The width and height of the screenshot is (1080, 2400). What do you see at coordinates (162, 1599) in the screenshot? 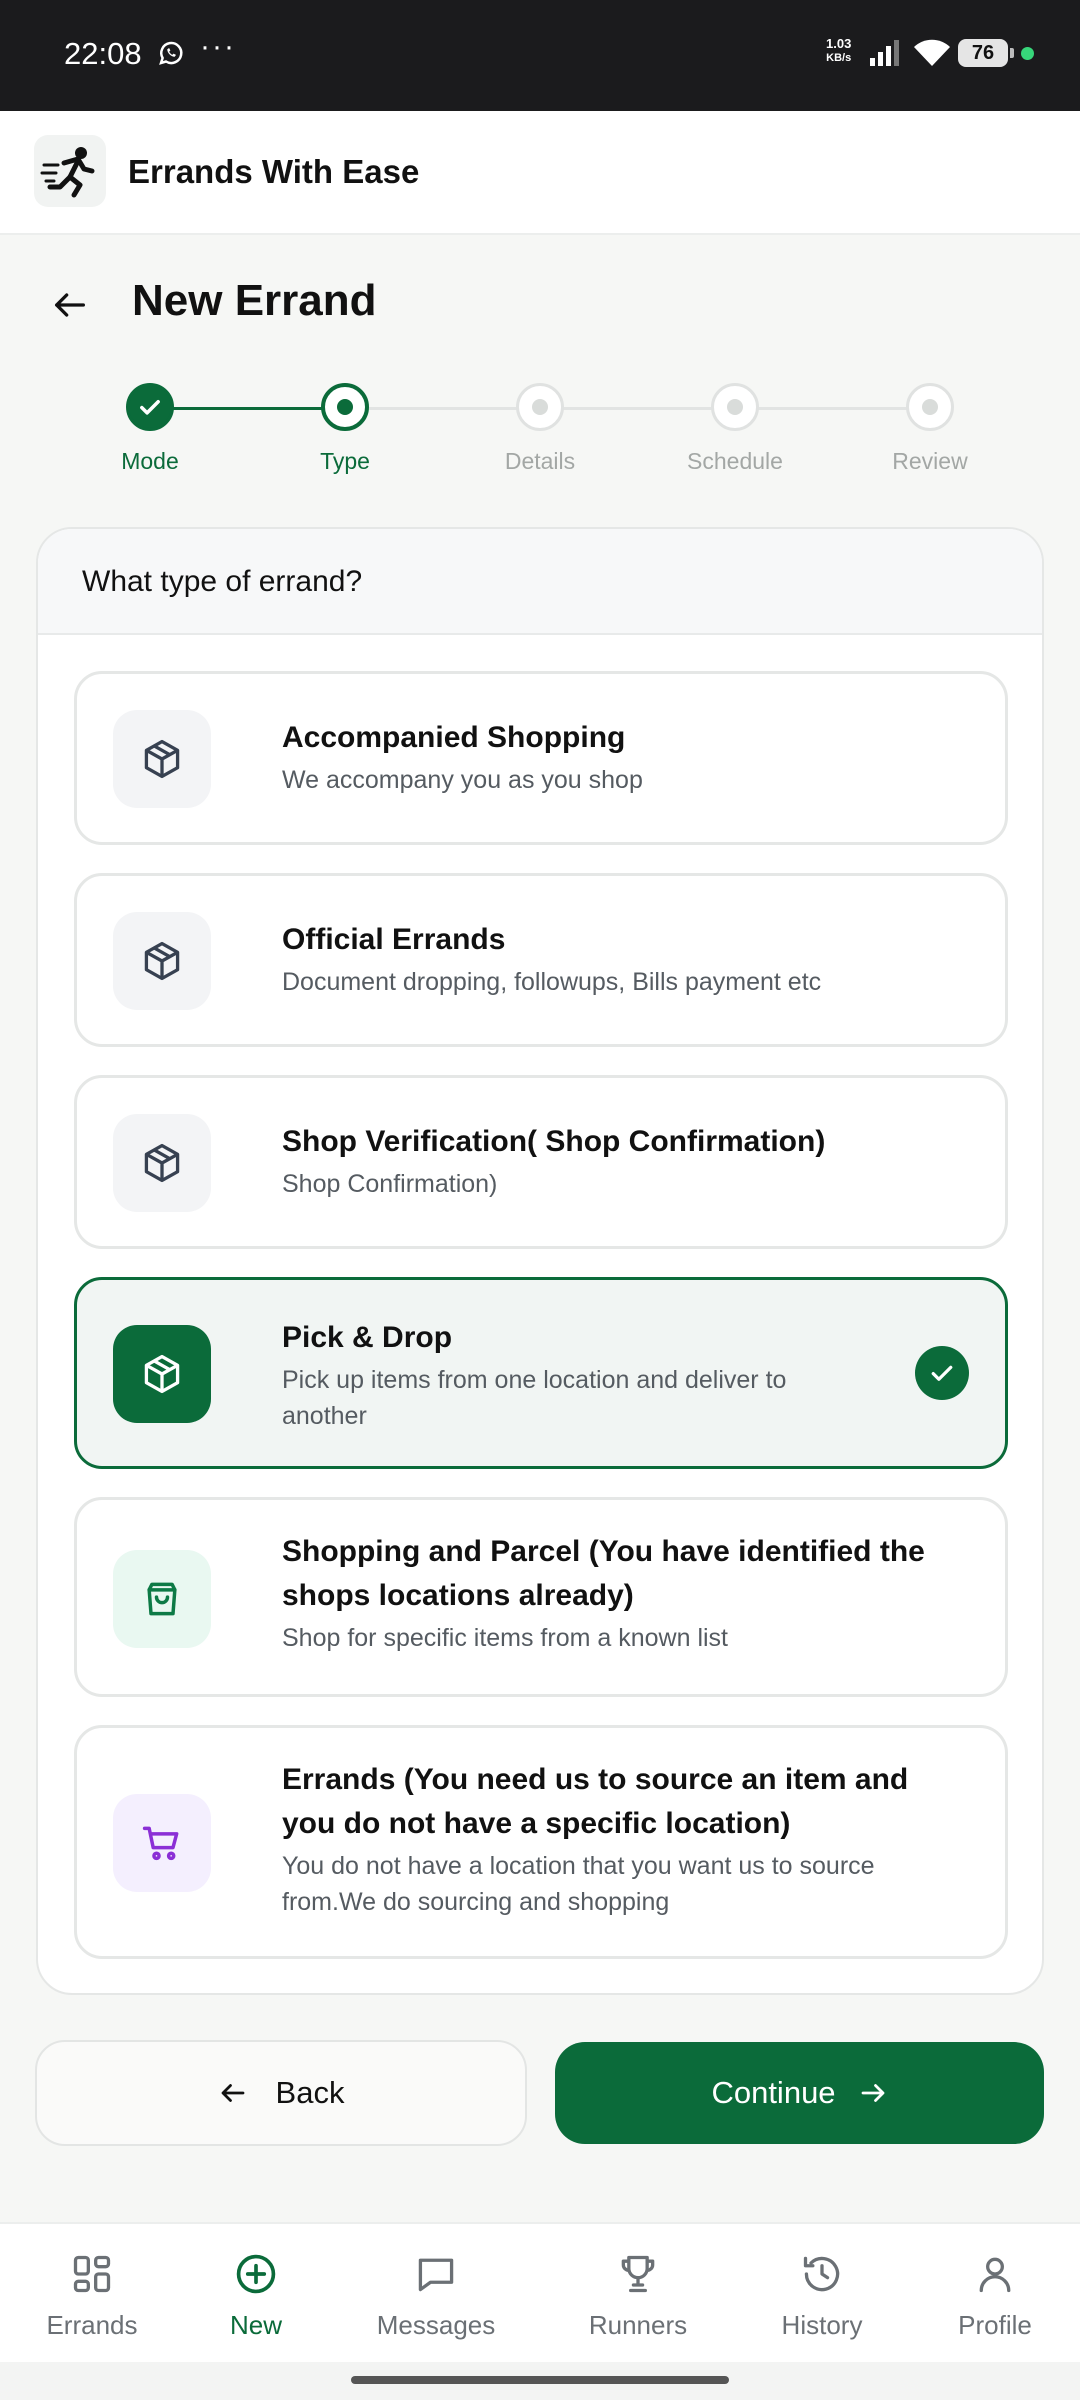
I see `shopping-bag-icon` at bounding box center [162, 1599].